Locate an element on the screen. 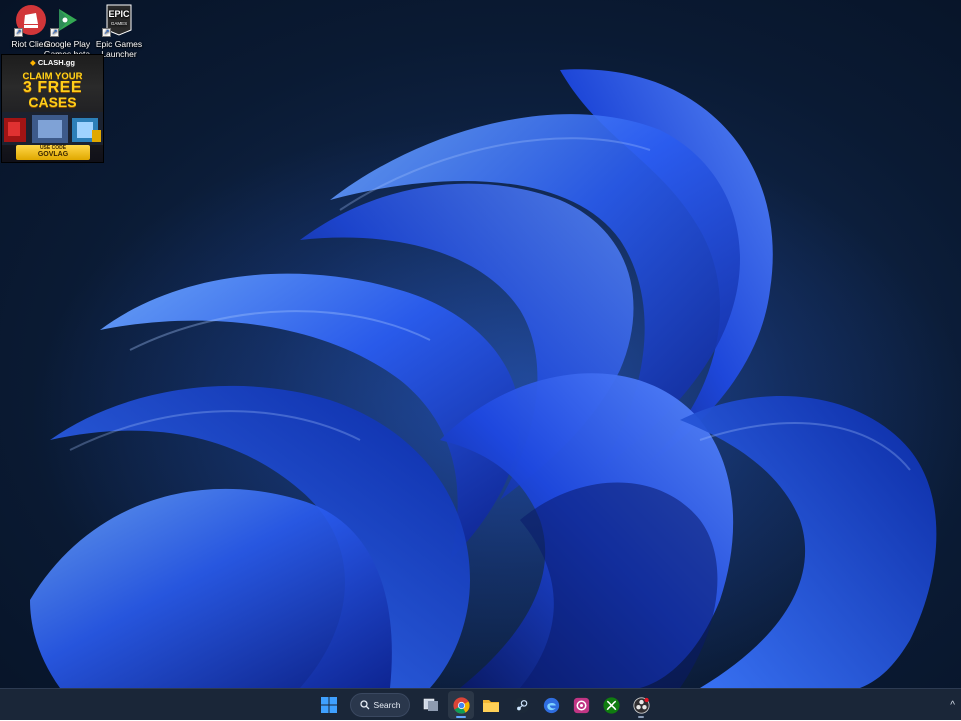  search-label: Search is located at coordinates (387, 705).